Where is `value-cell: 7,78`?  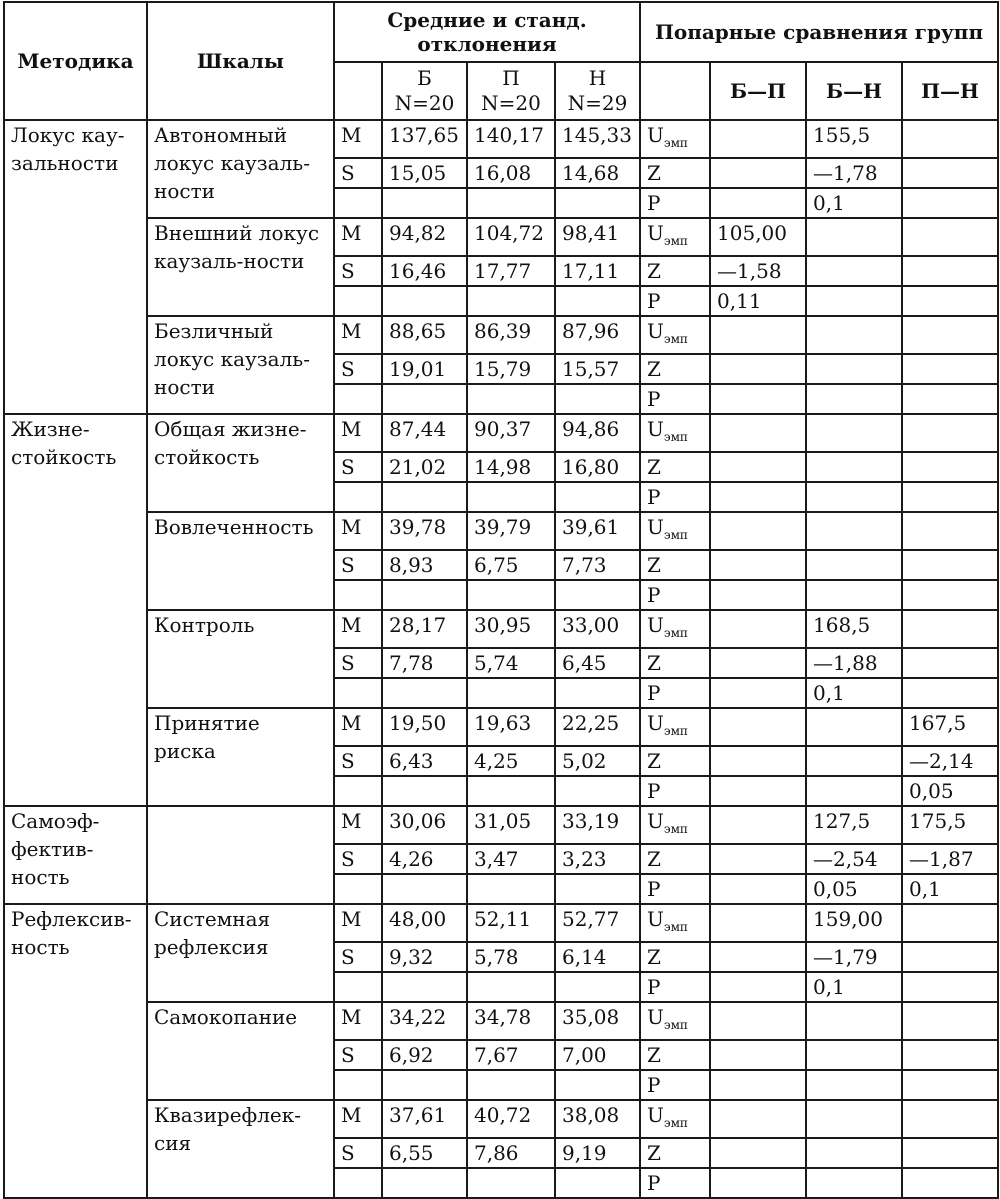 value-cell: 7,78 is located at coordinates (424, 663).